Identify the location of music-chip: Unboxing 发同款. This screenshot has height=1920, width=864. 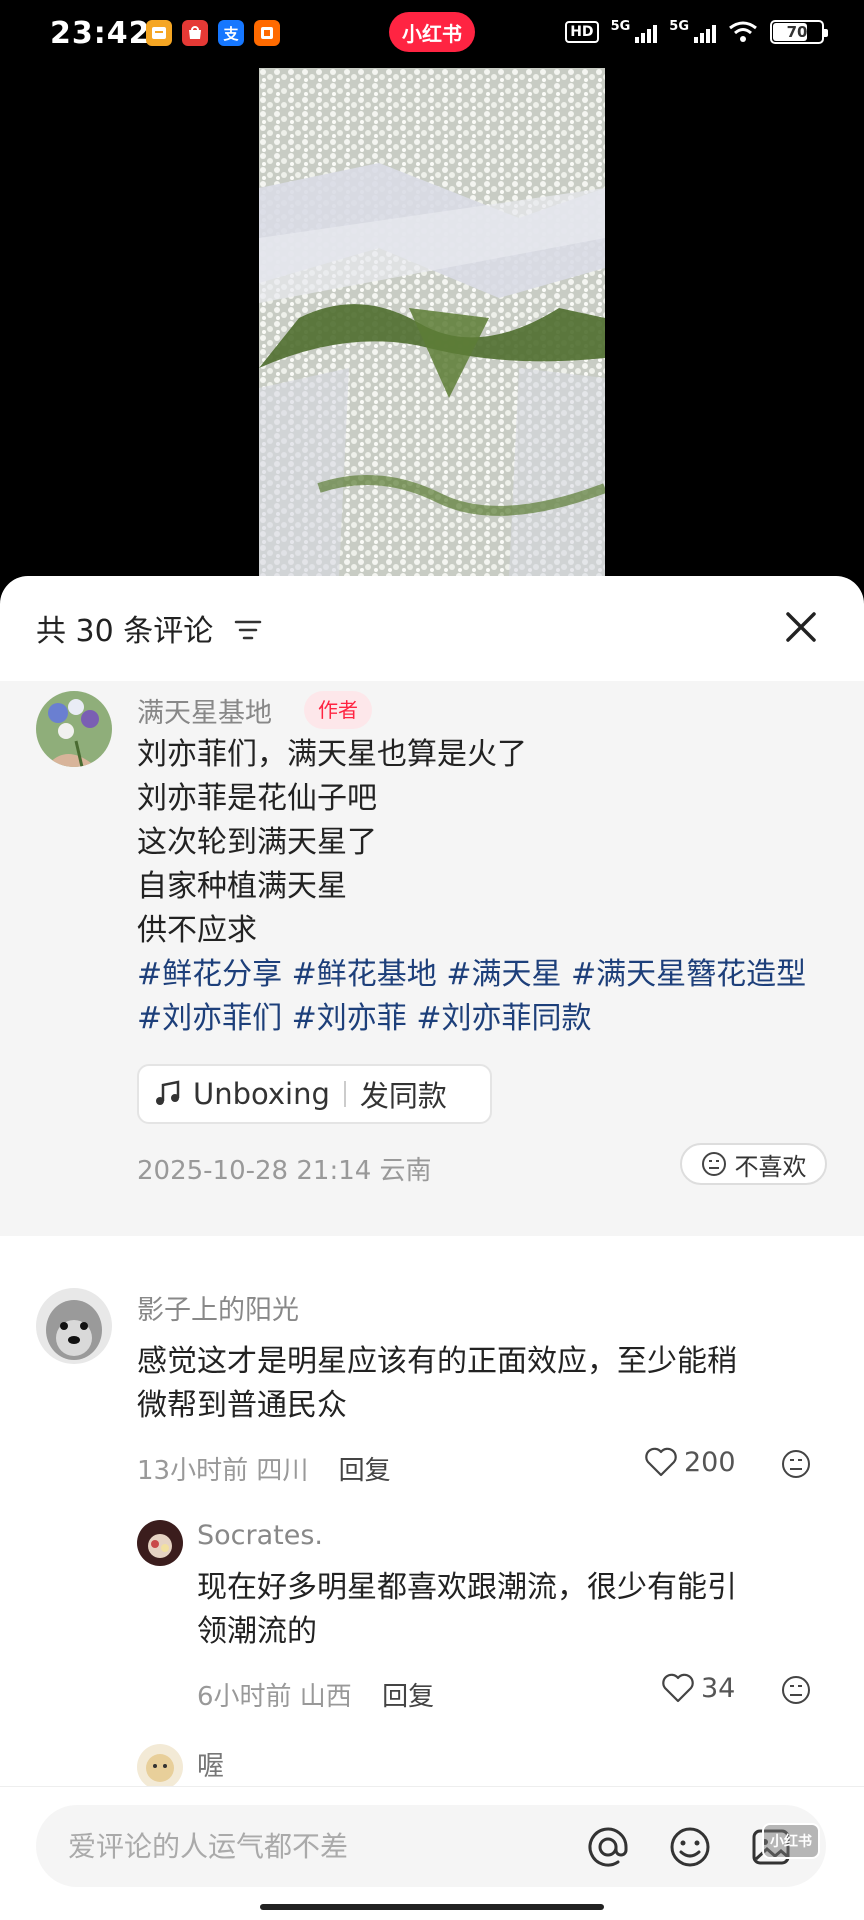
(314, 1094).